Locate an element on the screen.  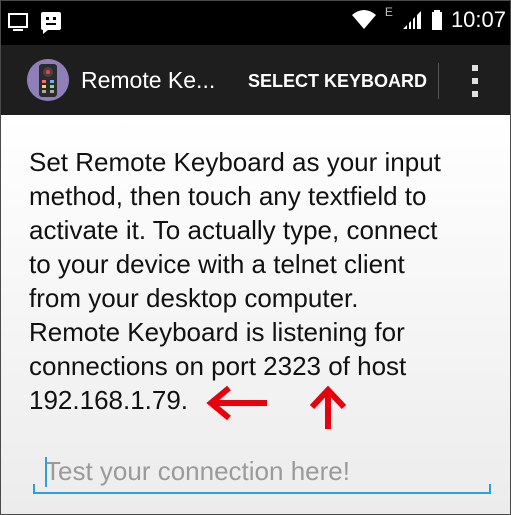
overflow-menu-icon is located at coordinates (475, 81).